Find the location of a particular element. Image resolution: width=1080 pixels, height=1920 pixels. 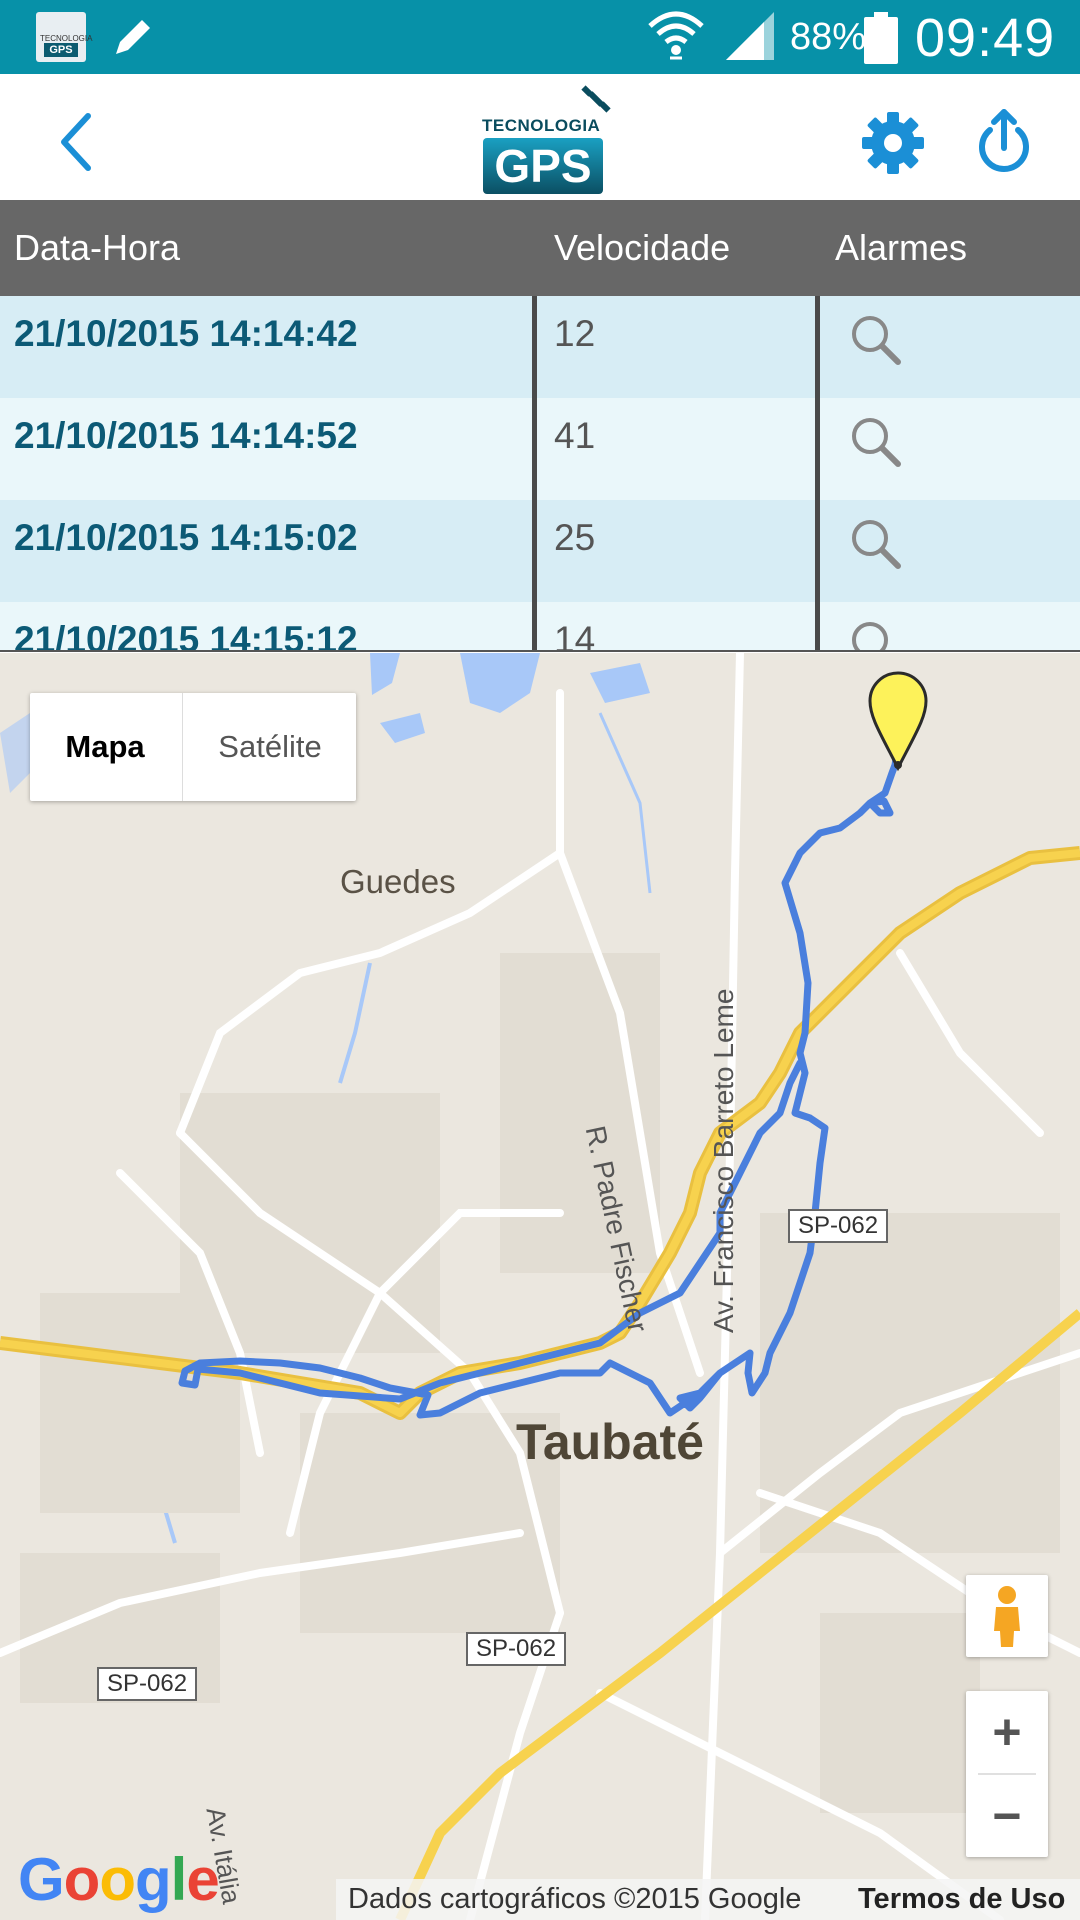

status-bar: TECNOLOGIA GPS 88% 09:49 is located at coordinates (540, 37).